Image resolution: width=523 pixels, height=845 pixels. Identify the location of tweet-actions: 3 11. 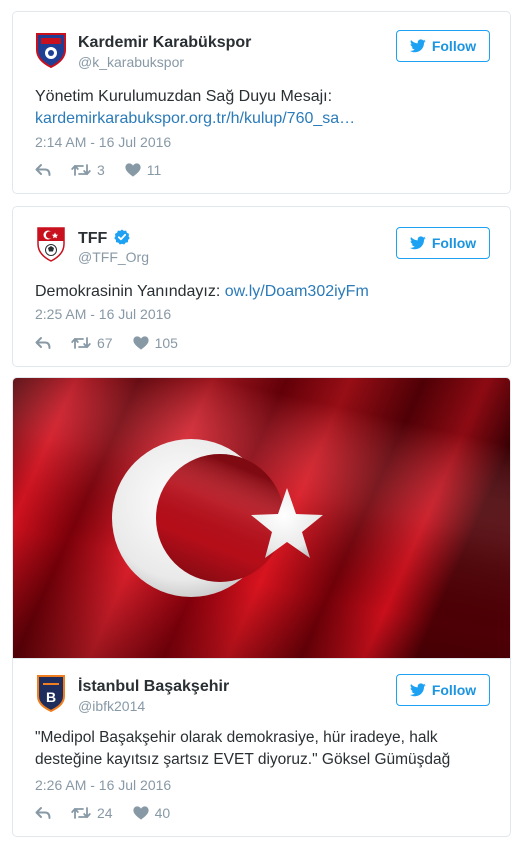
(108, 170).